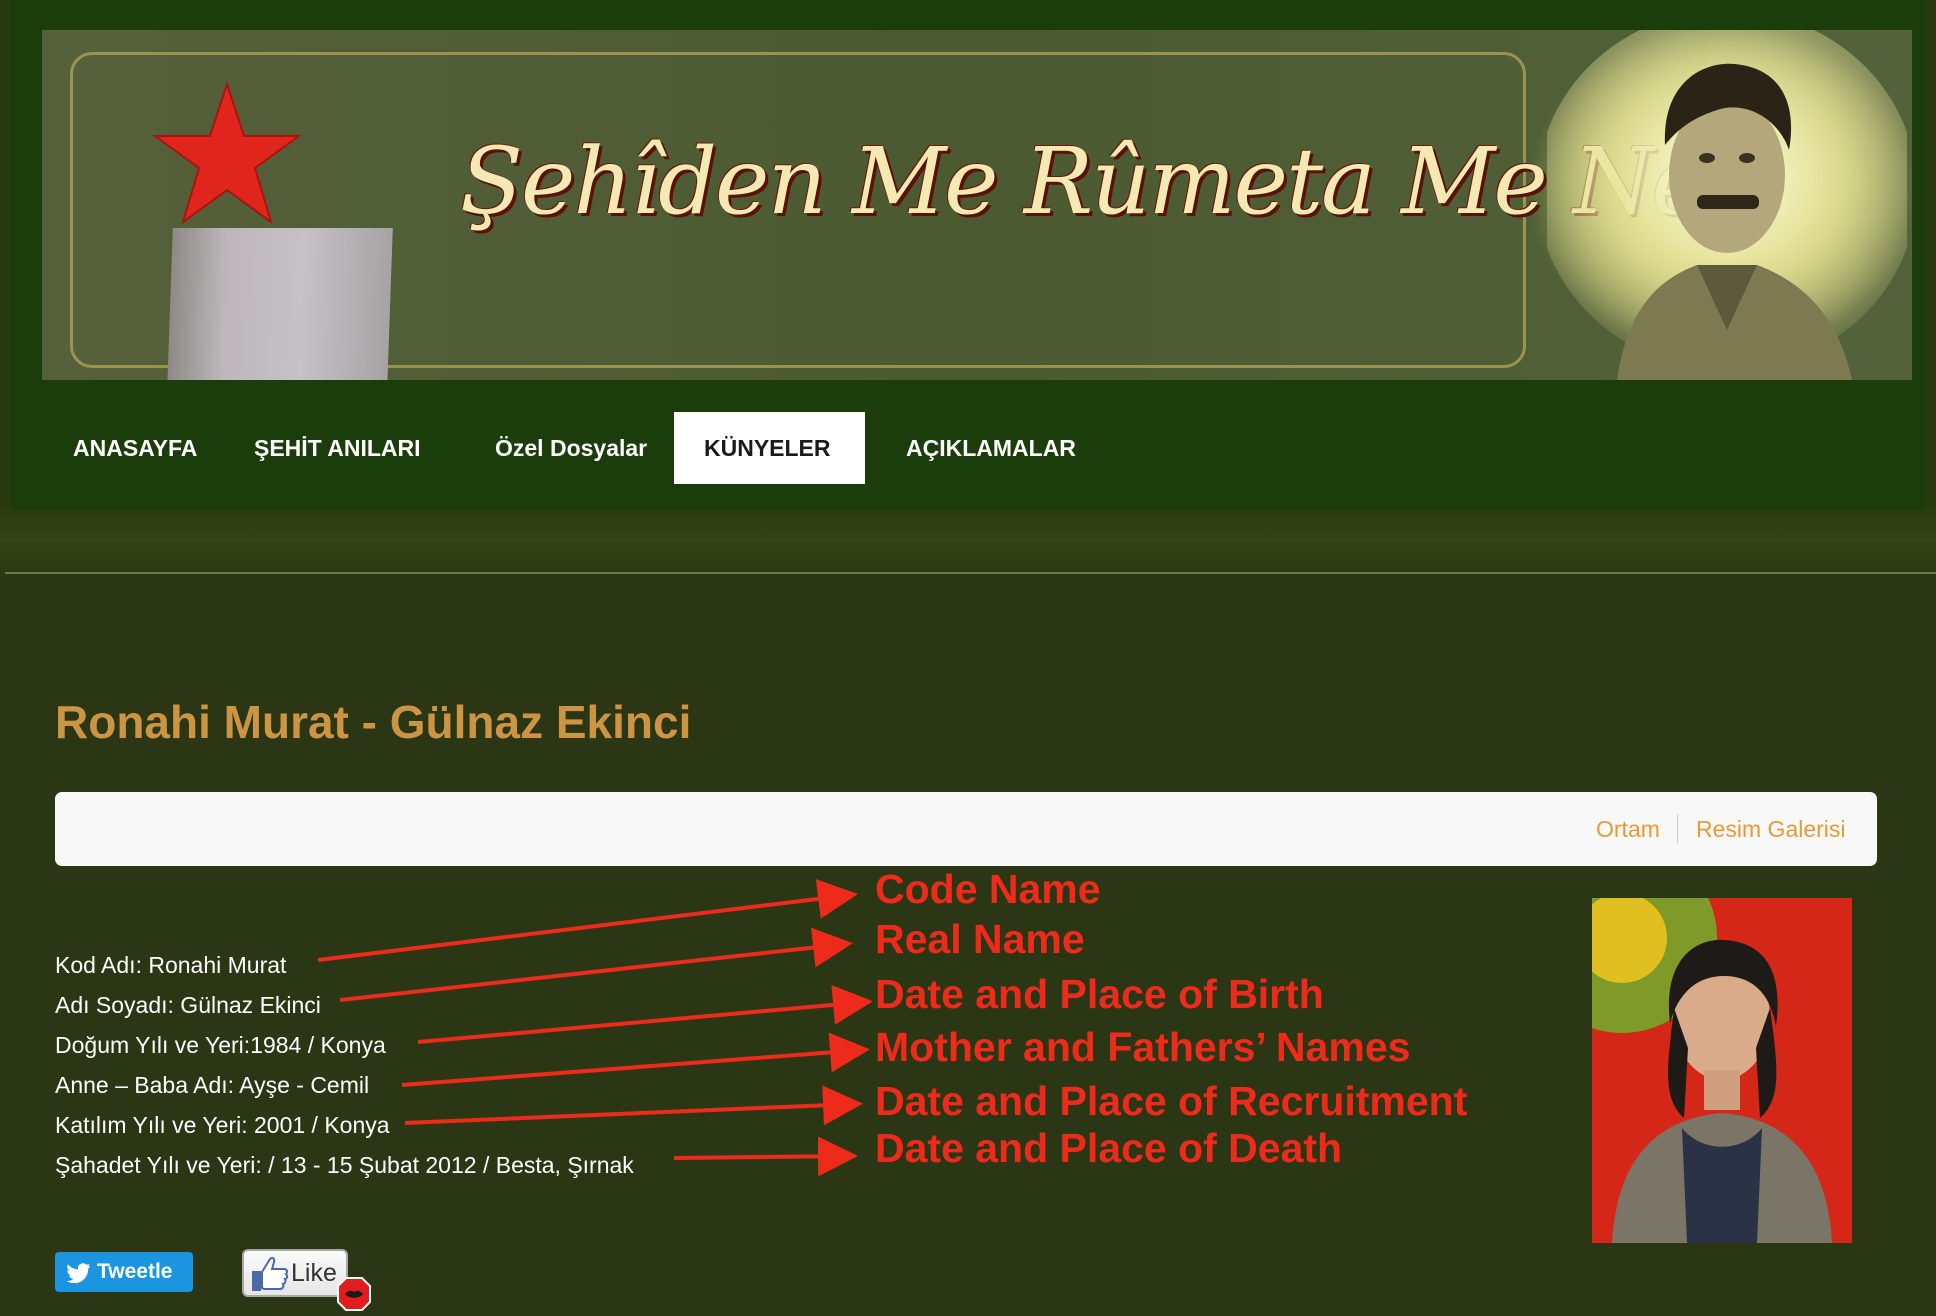 The width and height of the screenshot is (1936, 1316). I want to click on annotation-code-name: Code Name, so click(988, 889).